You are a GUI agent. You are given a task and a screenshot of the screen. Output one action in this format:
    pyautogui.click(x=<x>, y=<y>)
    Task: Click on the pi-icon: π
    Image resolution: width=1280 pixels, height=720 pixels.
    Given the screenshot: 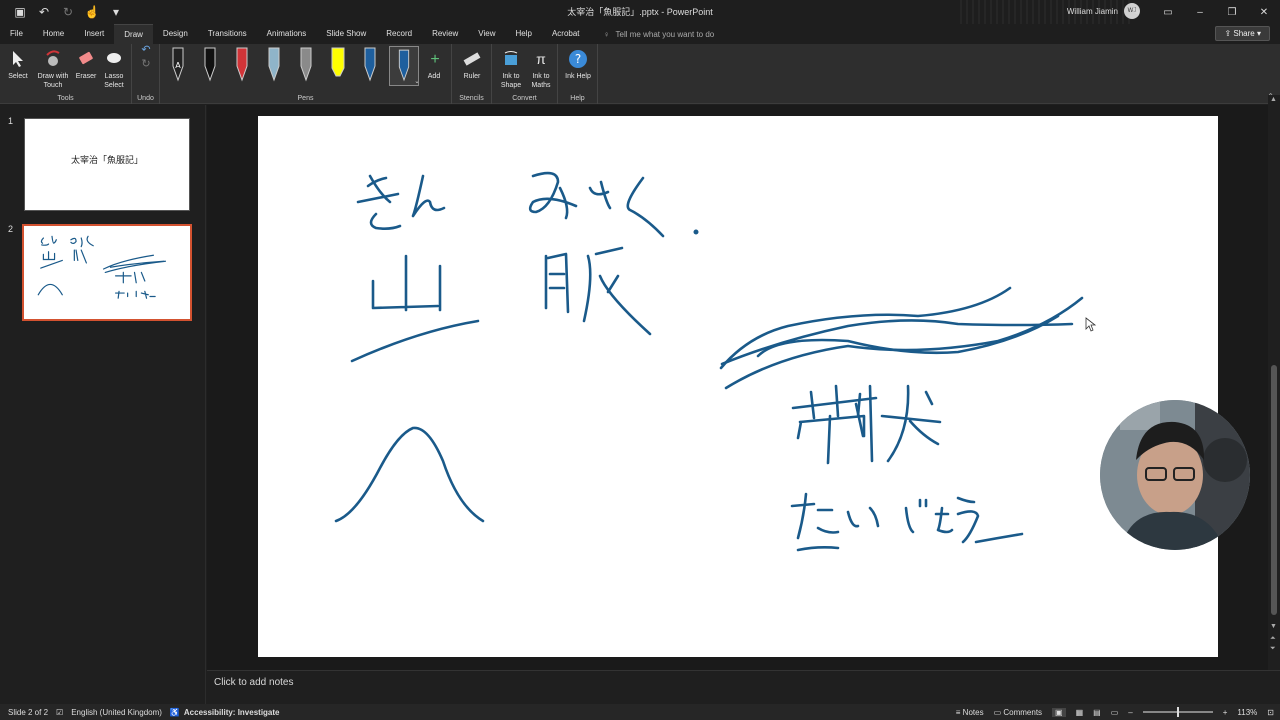 What is the action you would take?
    pyautogui.click(x=541, y=58)
    